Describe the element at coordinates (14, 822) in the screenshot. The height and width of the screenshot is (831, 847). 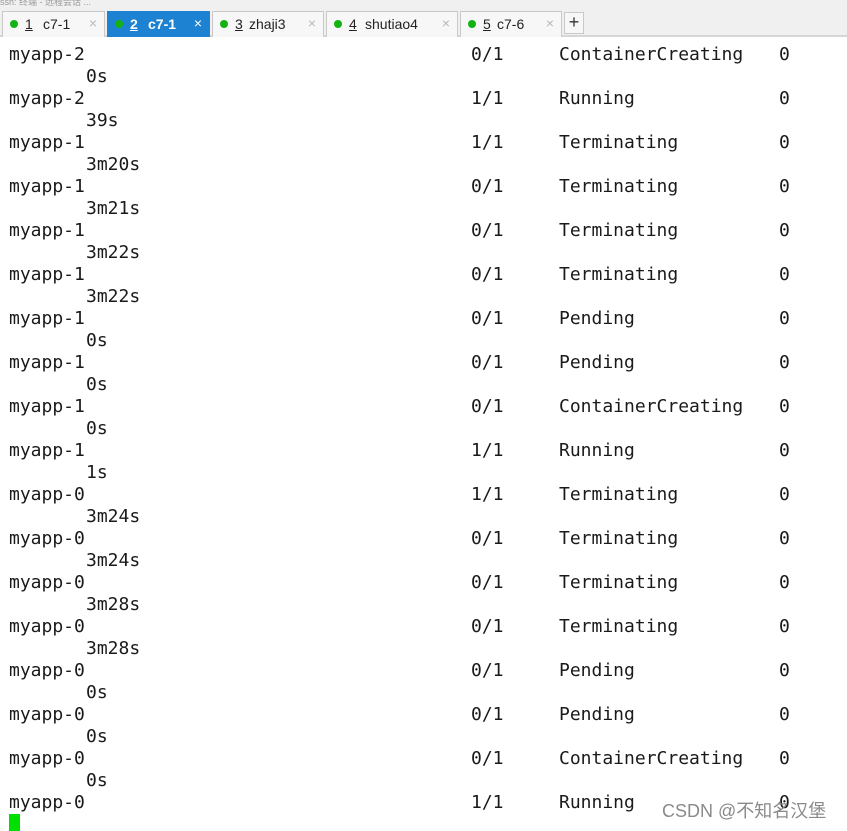
I see `terminal-cursor` at that location.